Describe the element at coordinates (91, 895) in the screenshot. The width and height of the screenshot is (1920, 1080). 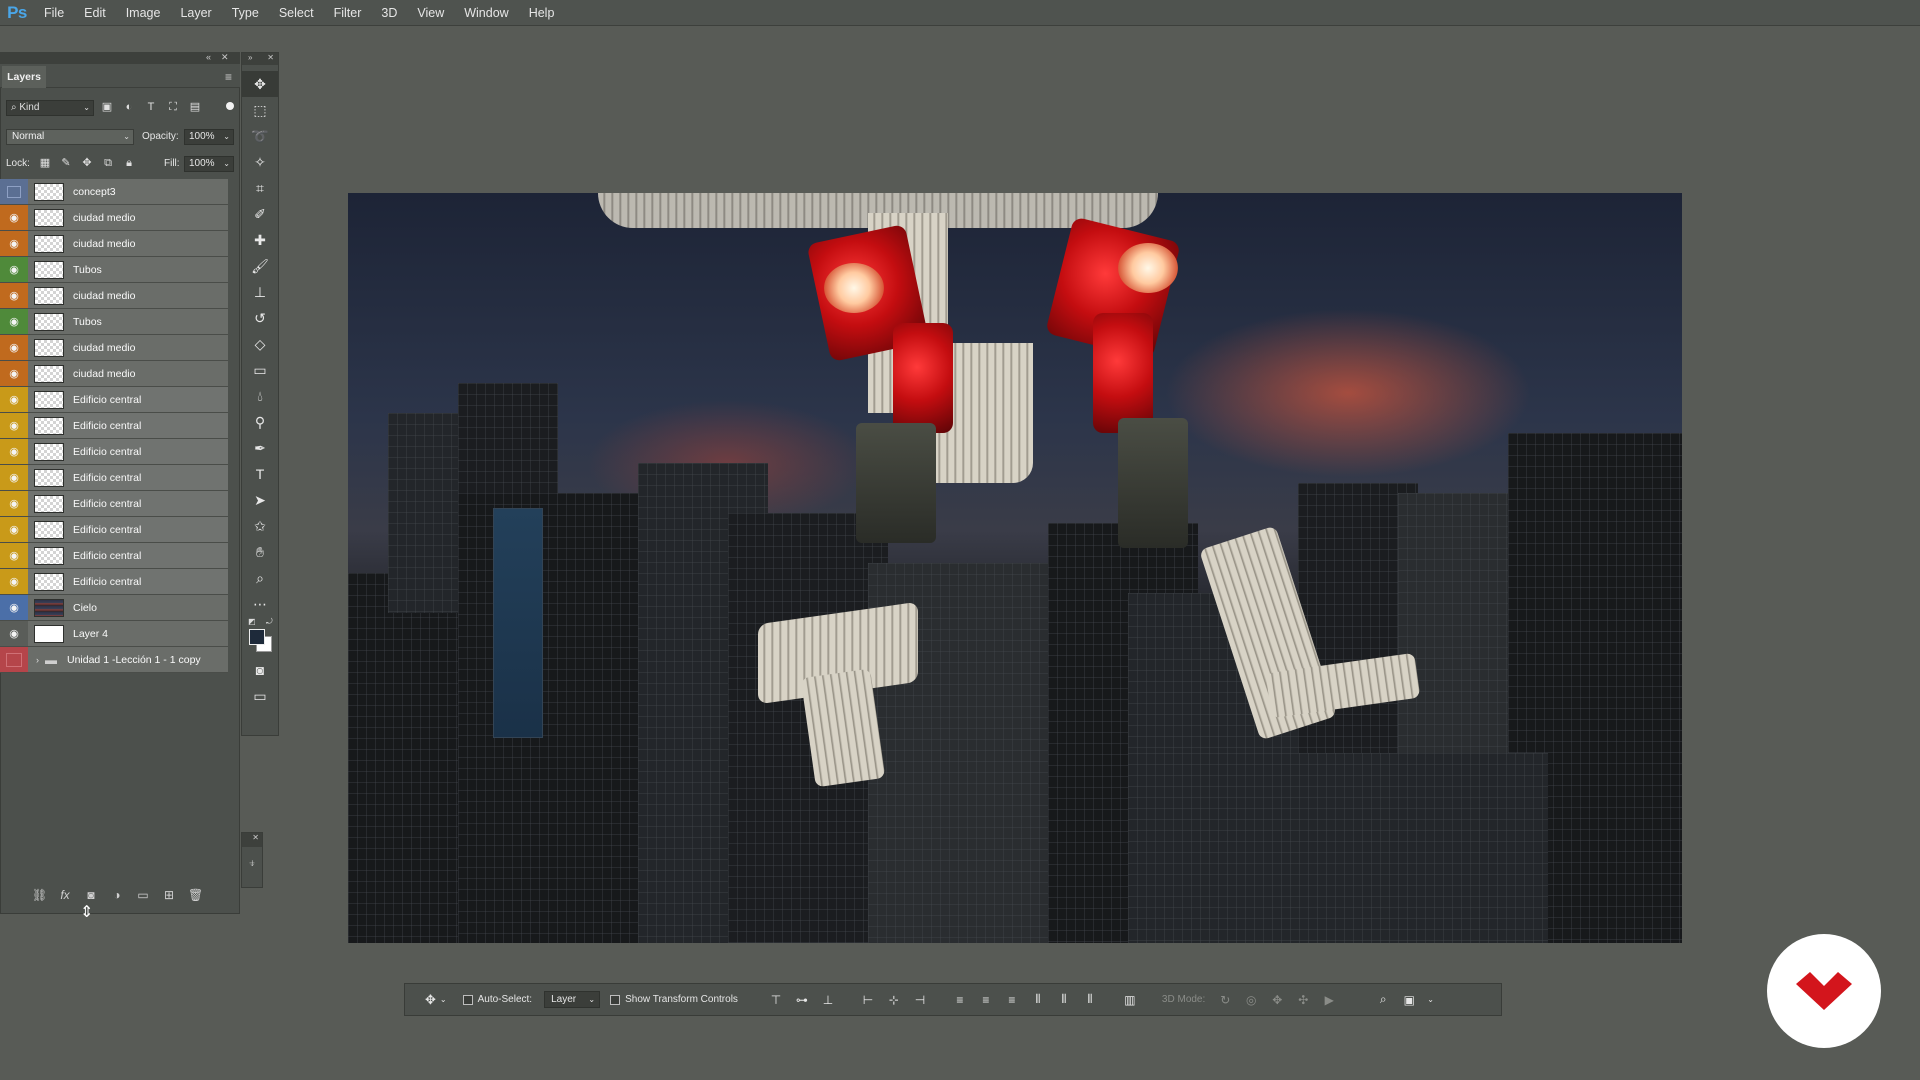
I see `add-mask-icon: ◙` at that location.